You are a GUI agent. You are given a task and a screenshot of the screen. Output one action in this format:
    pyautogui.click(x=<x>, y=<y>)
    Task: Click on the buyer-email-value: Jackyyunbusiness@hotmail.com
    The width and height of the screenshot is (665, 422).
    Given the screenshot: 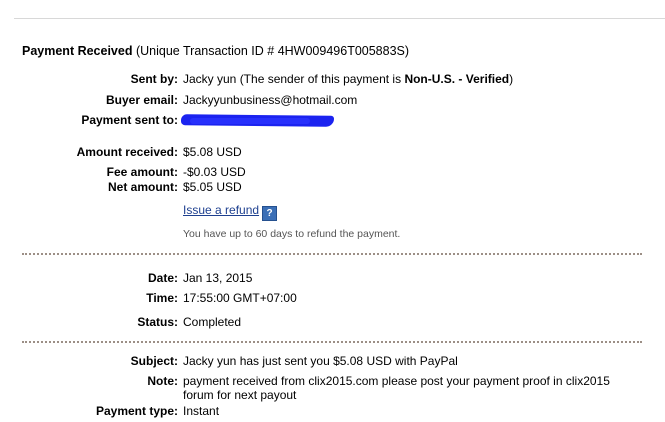 What is the action you would take?
    pyautogui.click(x=270, y=100)
    